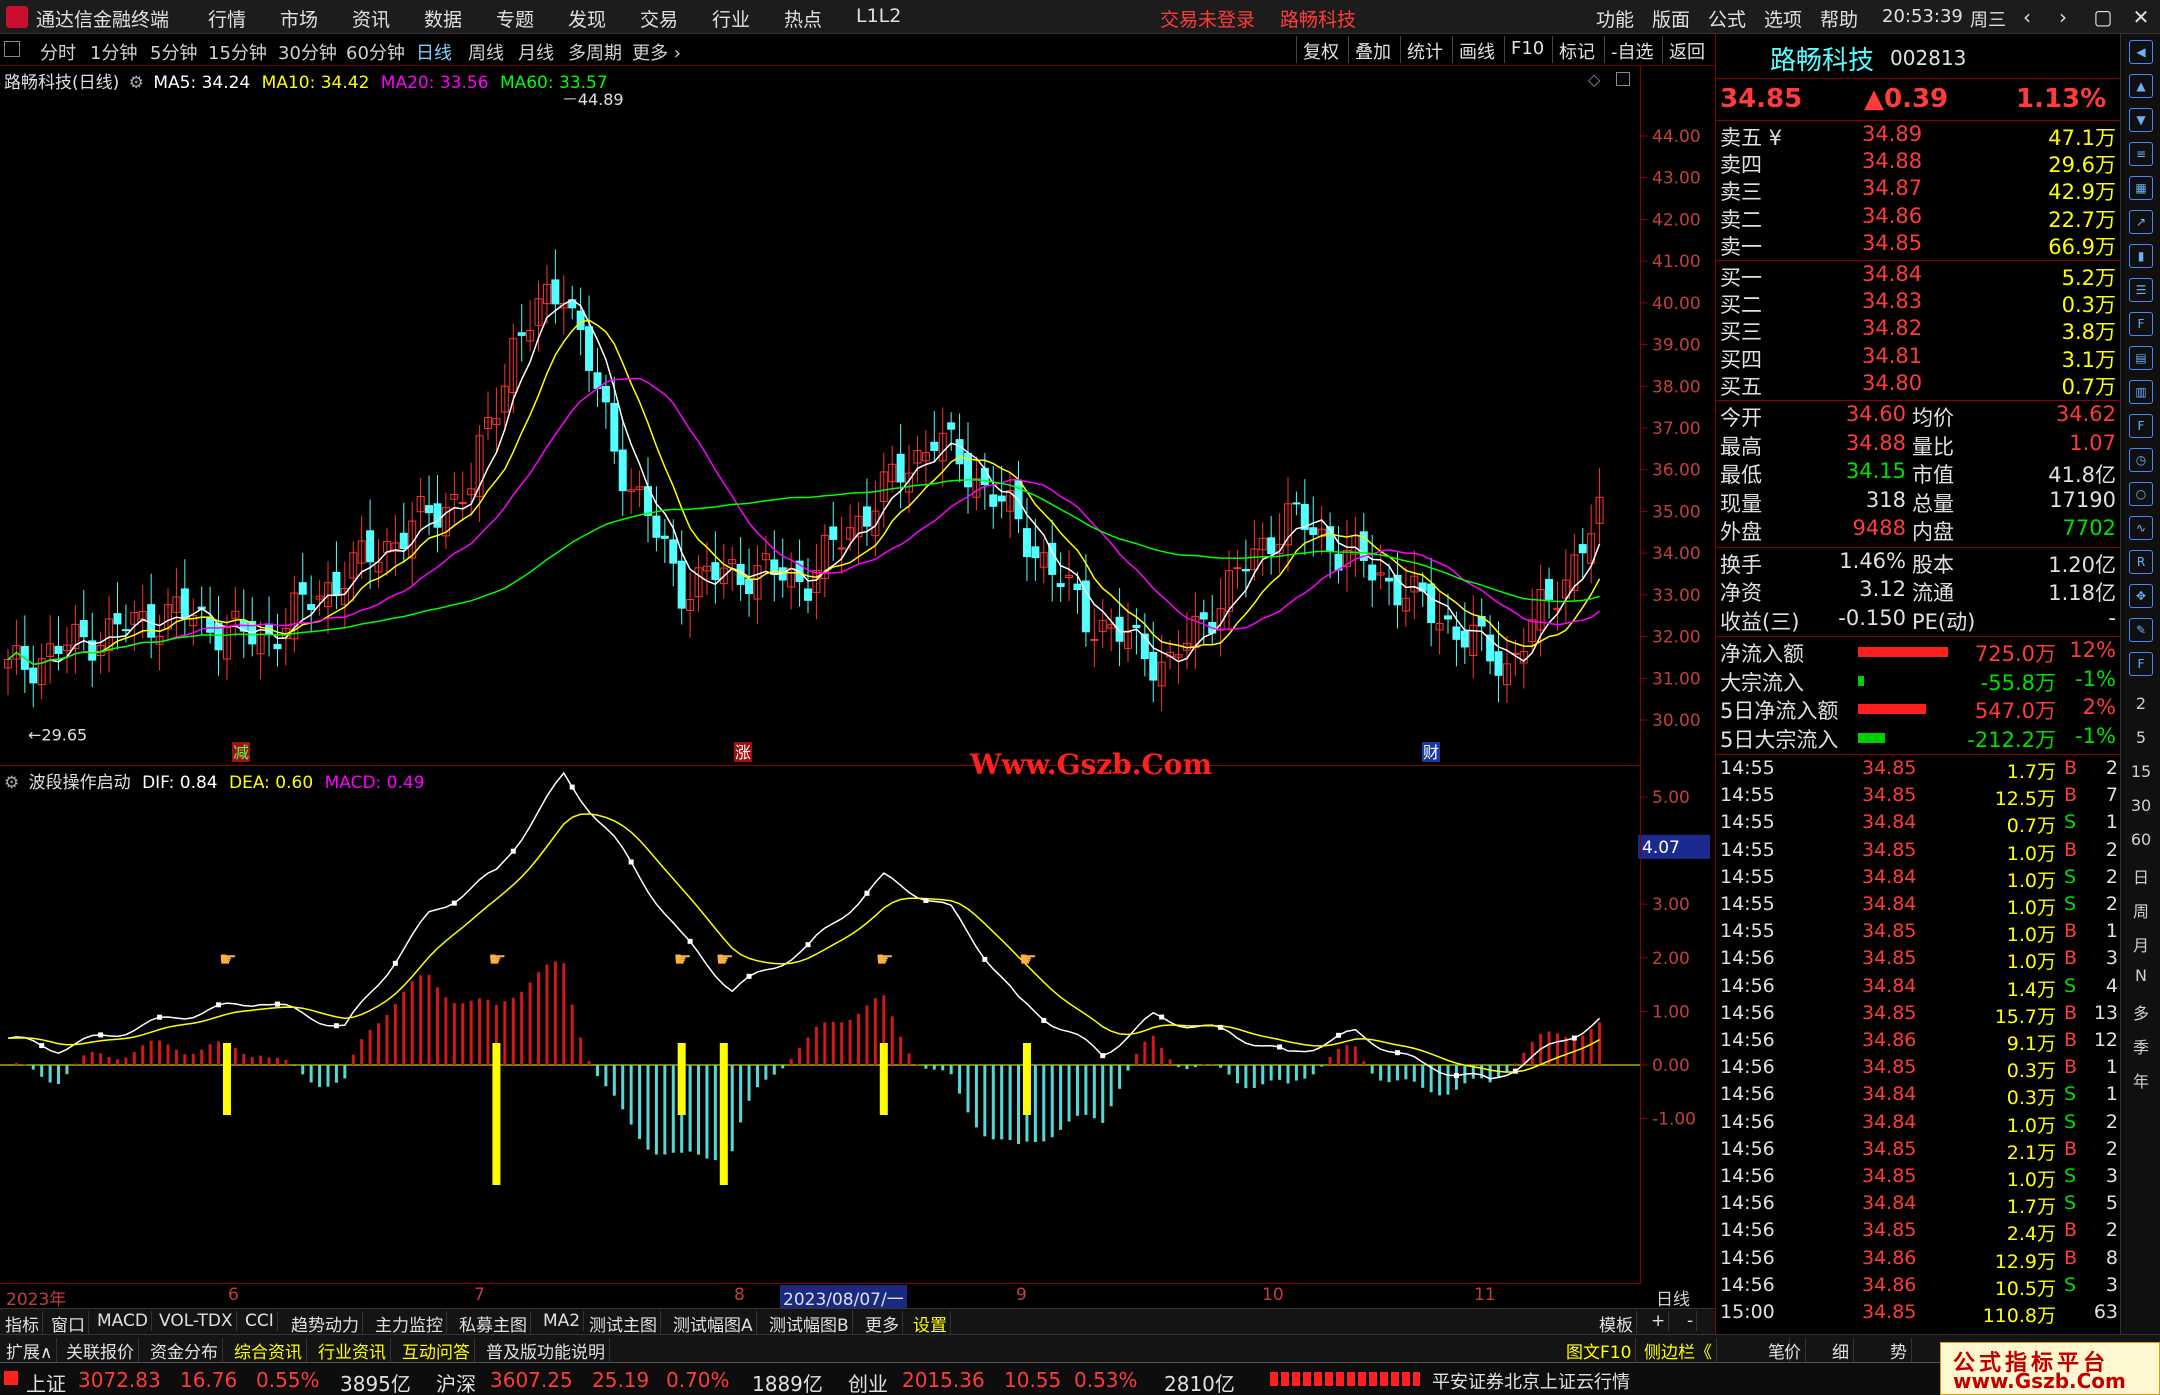 The image size is (2160, 1395). Describe the element at coordinates (22, 1323) in the screenshot. I see `tab-indicator: 指标` at that location.